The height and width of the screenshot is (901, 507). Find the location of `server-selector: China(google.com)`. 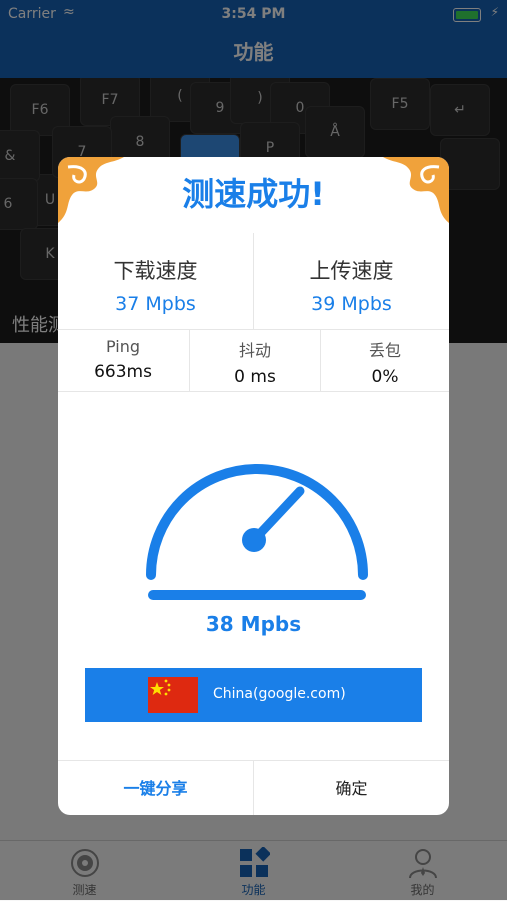

server-selector: China(google.com) is located at coordinates (253, 695).